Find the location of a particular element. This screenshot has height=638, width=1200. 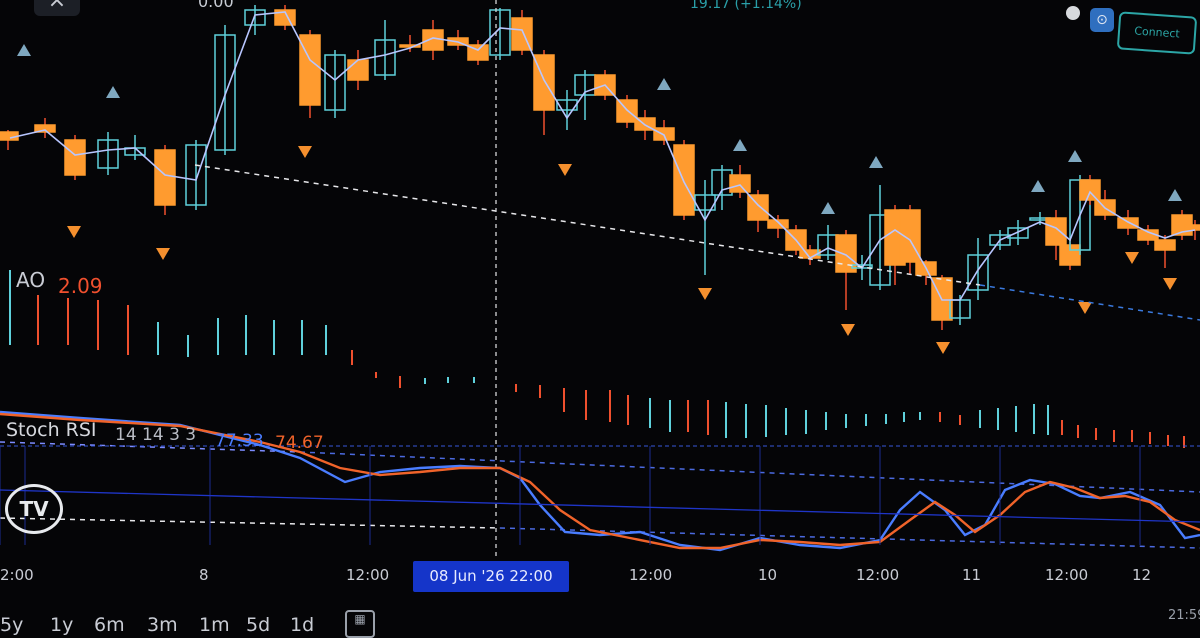

xaxis-label: 2:00 is located at coordinates (17, 575).